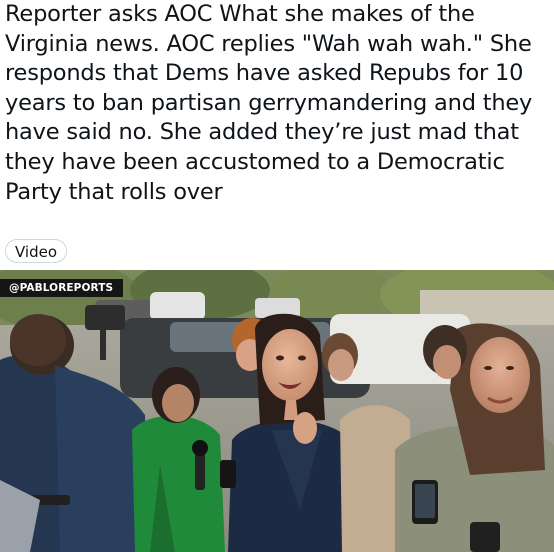 The height and width of the screenshot is (552, 554). What do you see at coordinates (62, 288) in the screenshot?
I see `video-watermark: @PABLOREPORTS` at bounding box center [62, 288].